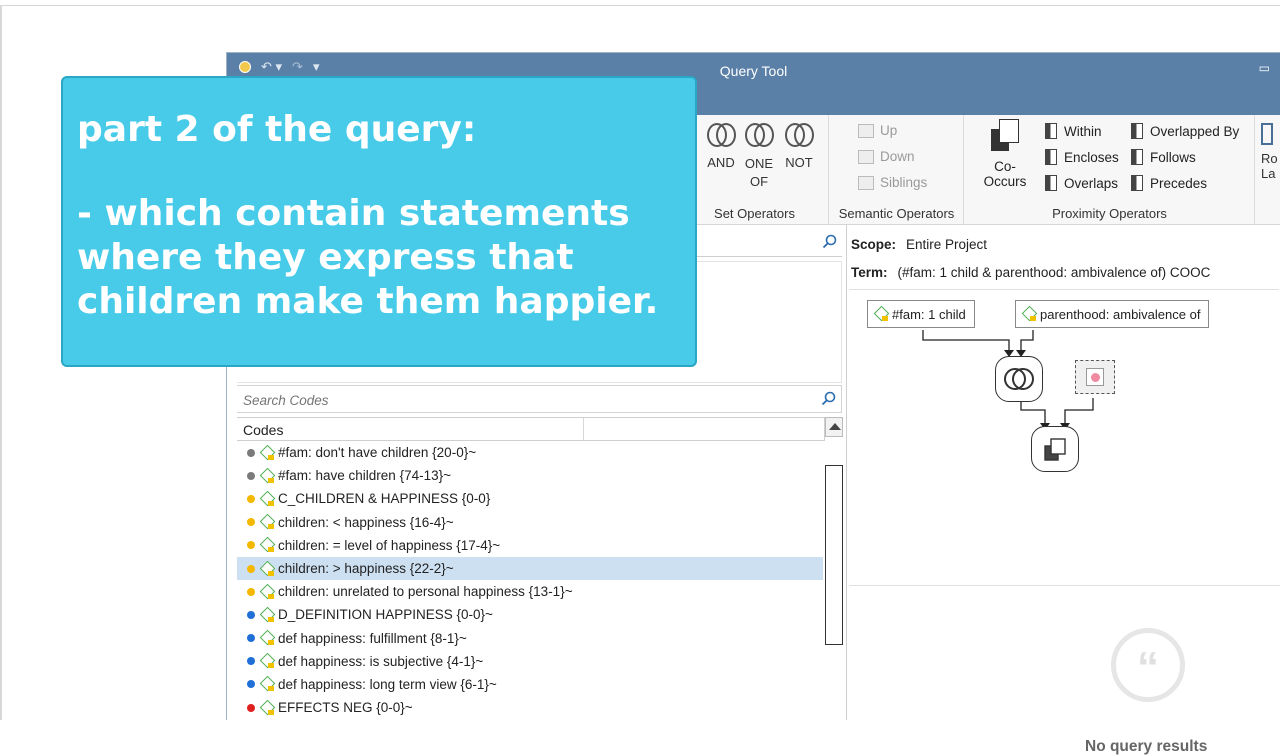 The image size is (1280, 756). I want to click on ribbon-overflow-group: Ro La, so click(1267, 170).